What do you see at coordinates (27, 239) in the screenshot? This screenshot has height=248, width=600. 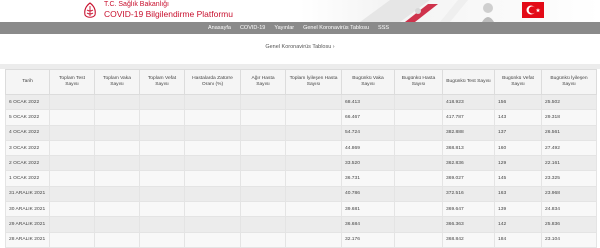 I see `cell-date: 28 ARALIK 2021` at bounding box center [27, 239].